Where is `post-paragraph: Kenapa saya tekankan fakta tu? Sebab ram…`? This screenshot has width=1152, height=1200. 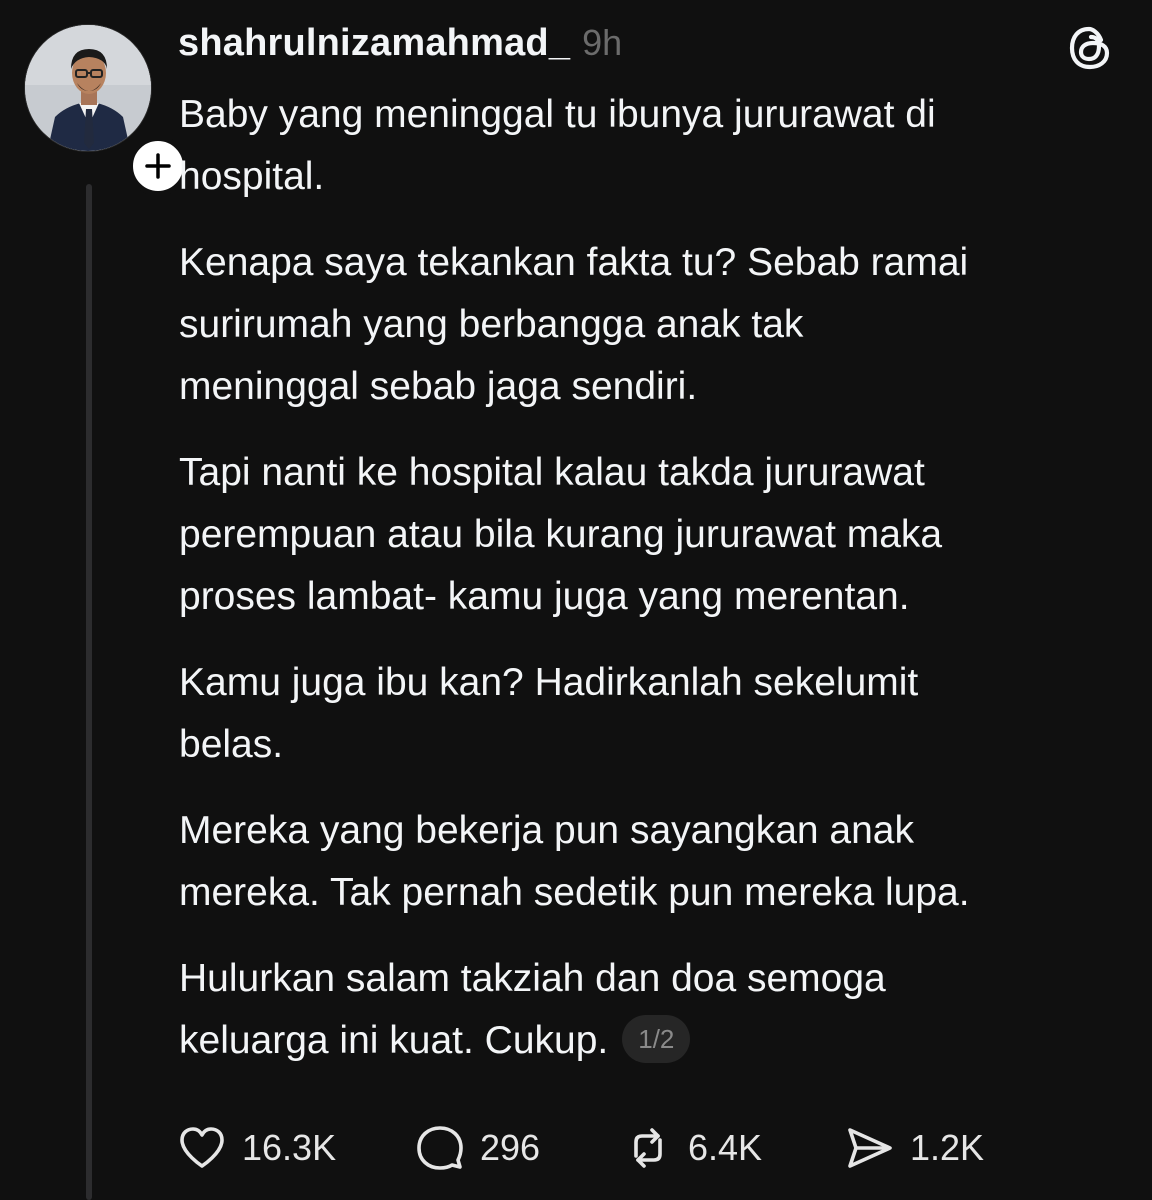 post-paragraph: Kenapa saya tekankan fakta tu? Sebab ram… is located at coordinates (574, 324).